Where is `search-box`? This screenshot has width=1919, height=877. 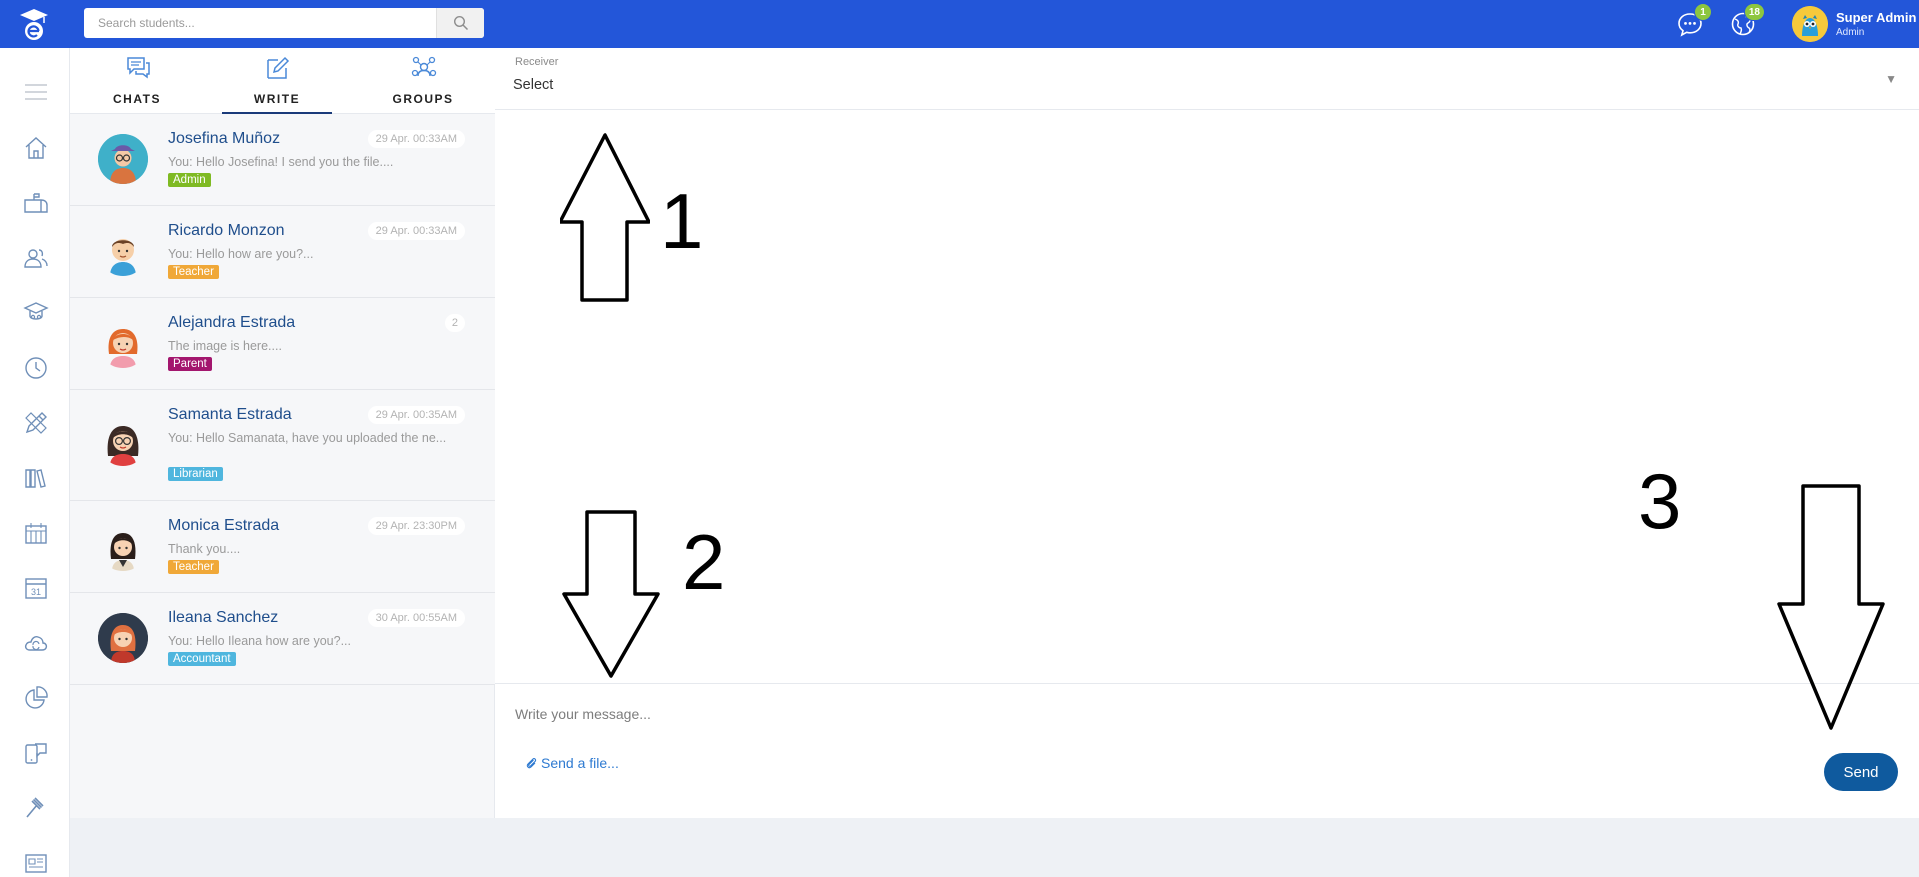 search-box is located at coordinates (284, 23).